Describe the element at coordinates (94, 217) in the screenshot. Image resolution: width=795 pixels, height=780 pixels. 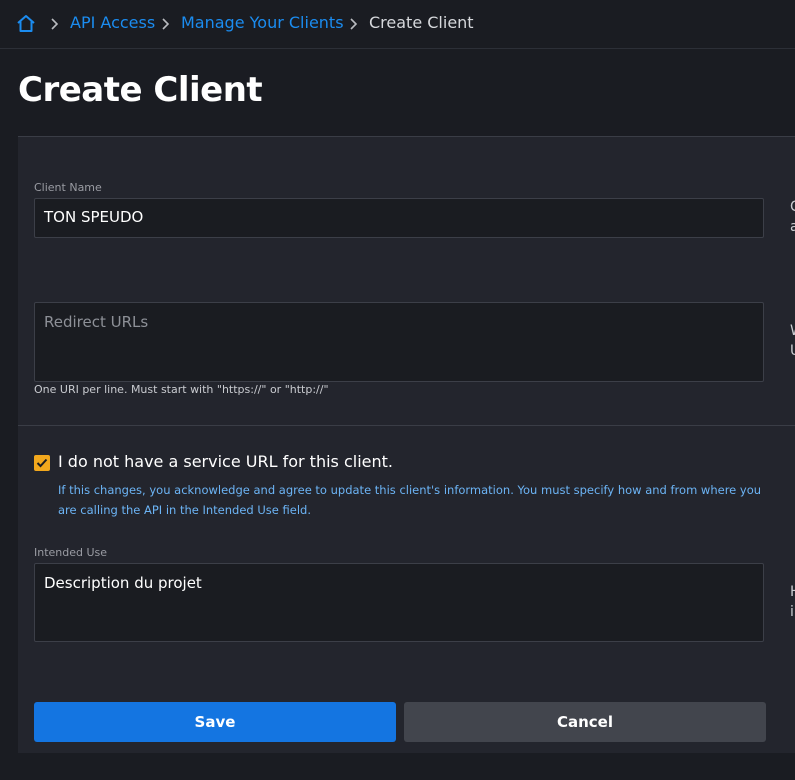
I see `client-name-value: TON SPEUDO` at that location.